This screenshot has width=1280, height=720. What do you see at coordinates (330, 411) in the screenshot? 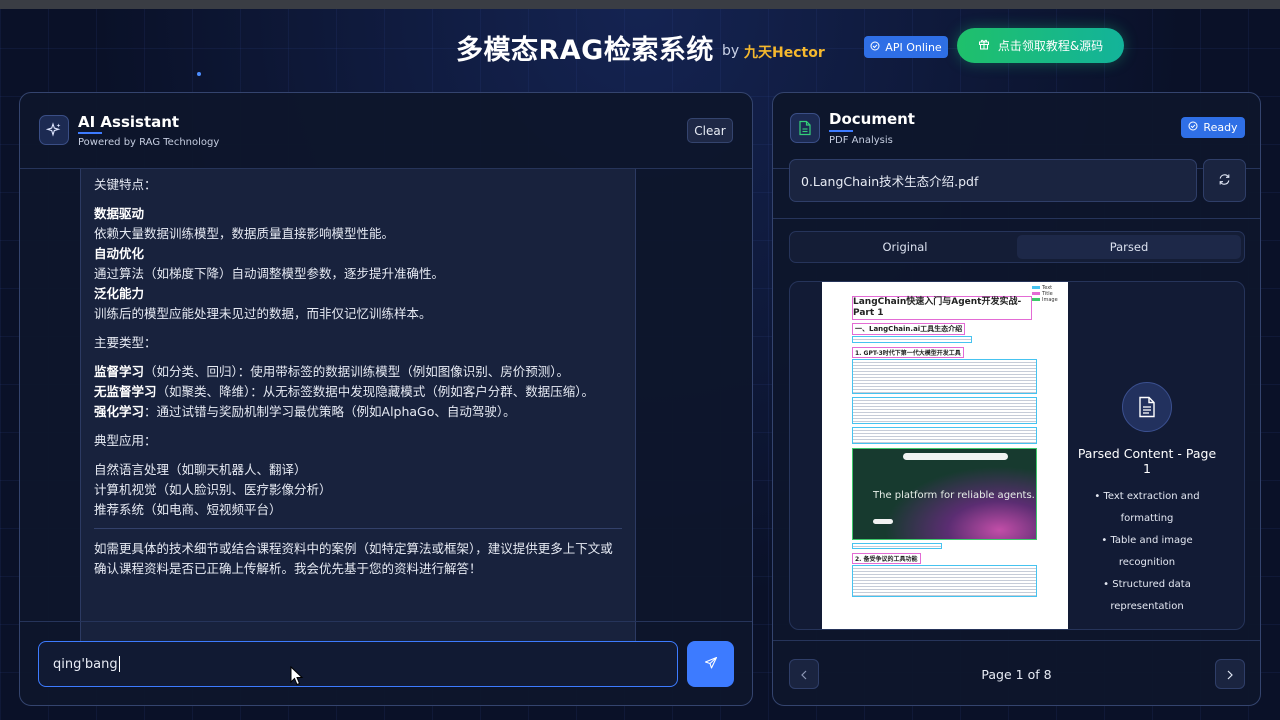
I see `type-desc: ：通过试错与奖励机制学习最优策略（例如AlphaGo、自动驾驶）。` at bounding box center [330, 411].